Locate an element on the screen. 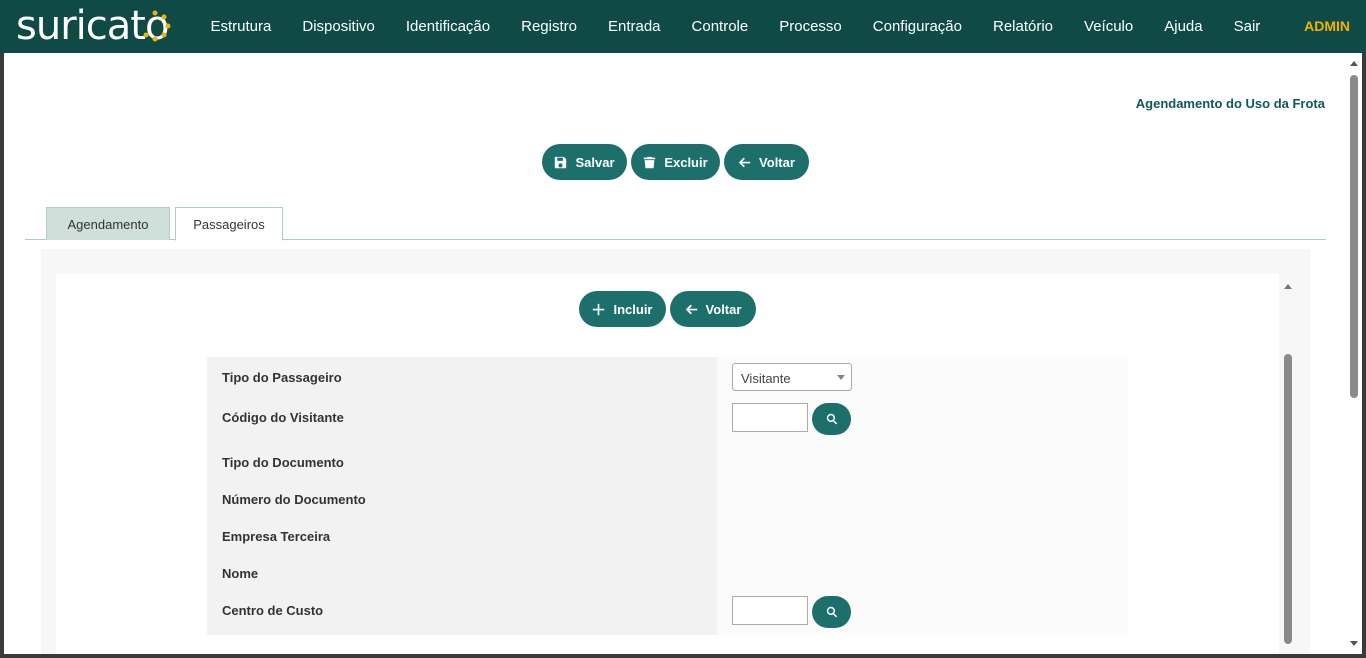 The image size is (1366, 658). back-button: Voltar is located at coordinates (766, 162).